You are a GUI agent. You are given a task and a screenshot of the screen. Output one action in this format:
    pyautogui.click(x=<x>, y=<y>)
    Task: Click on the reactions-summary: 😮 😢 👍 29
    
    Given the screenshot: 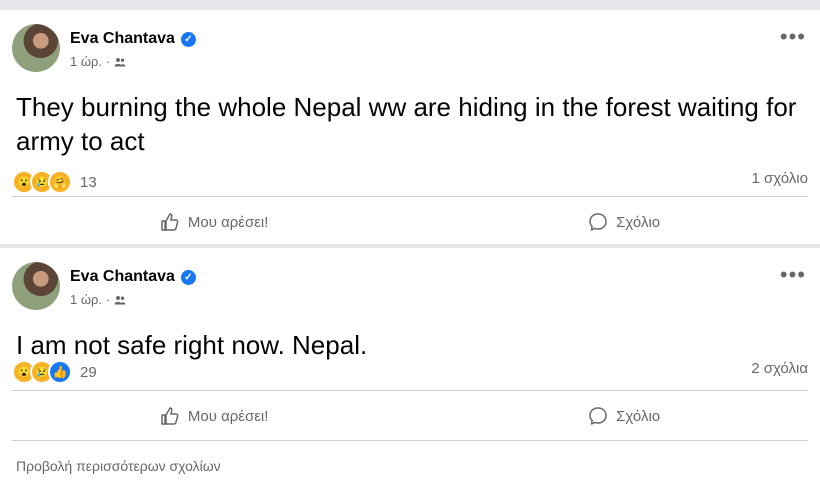 What is the action you would take?
    pyautogui.click(x=54, y=372)
    